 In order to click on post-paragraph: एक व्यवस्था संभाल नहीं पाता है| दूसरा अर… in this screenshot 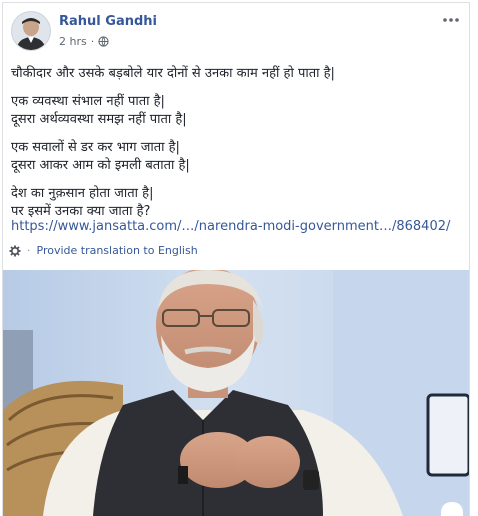, I will do `click(237, 111)`.